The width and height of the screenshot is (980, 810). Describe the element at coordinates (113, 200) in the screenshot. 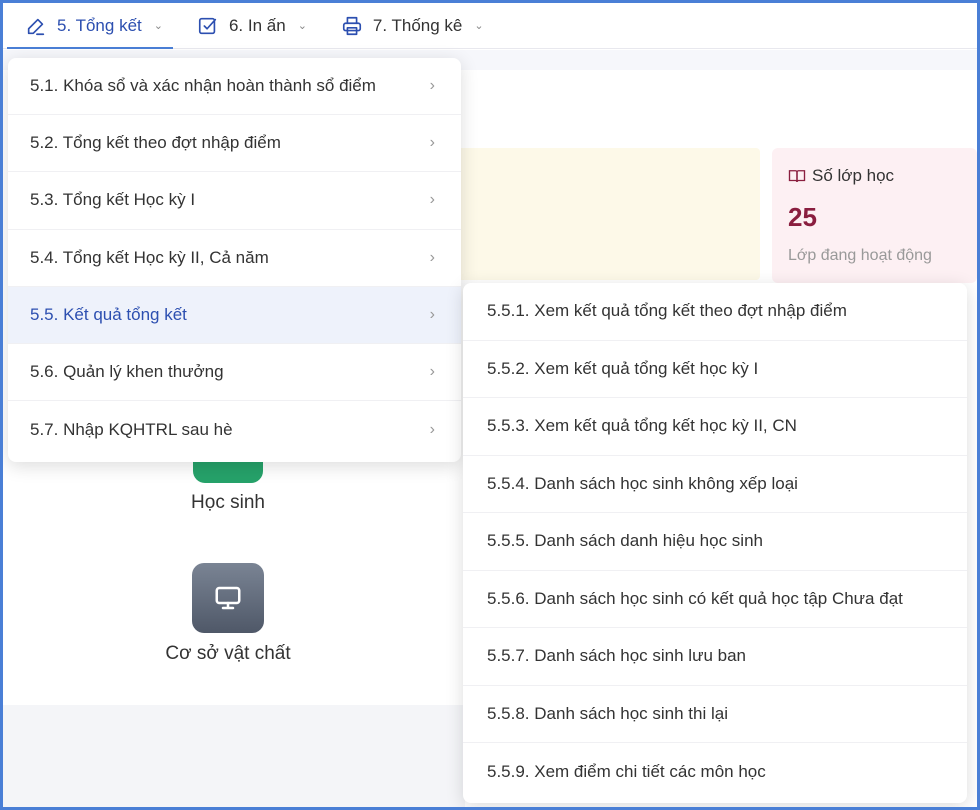

I see `menu-item-label: 5.3. Tổng kết Học kỳ I` at that location.